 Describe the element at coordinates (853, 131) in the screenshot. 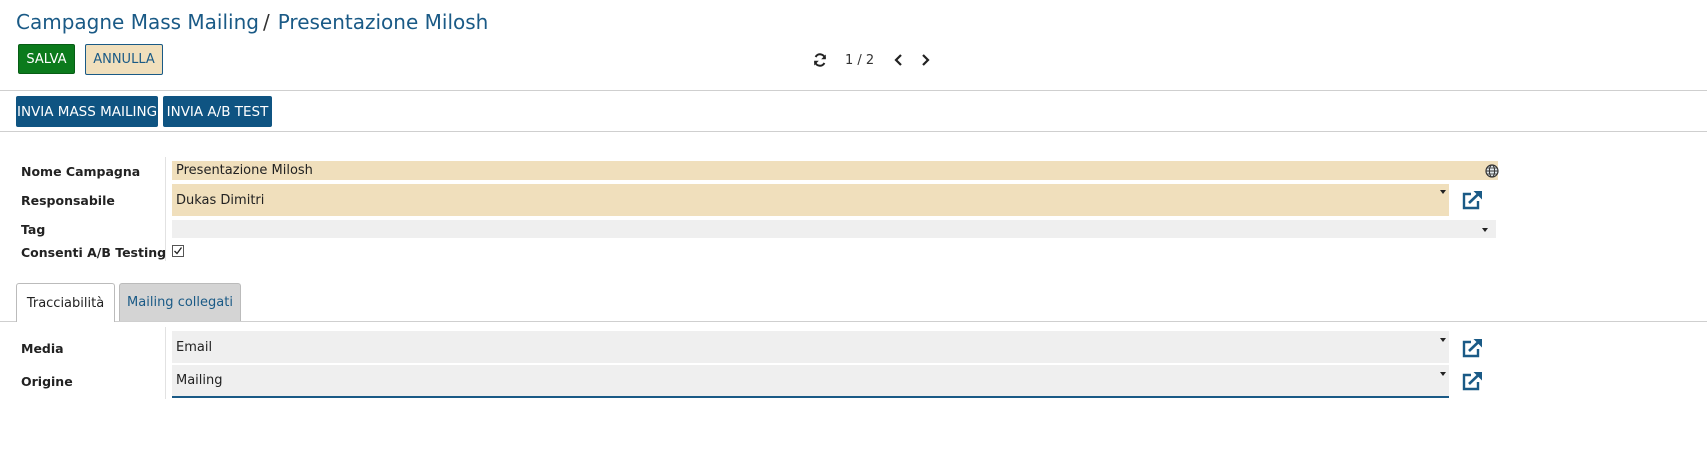

I see `header-divider` at that location.